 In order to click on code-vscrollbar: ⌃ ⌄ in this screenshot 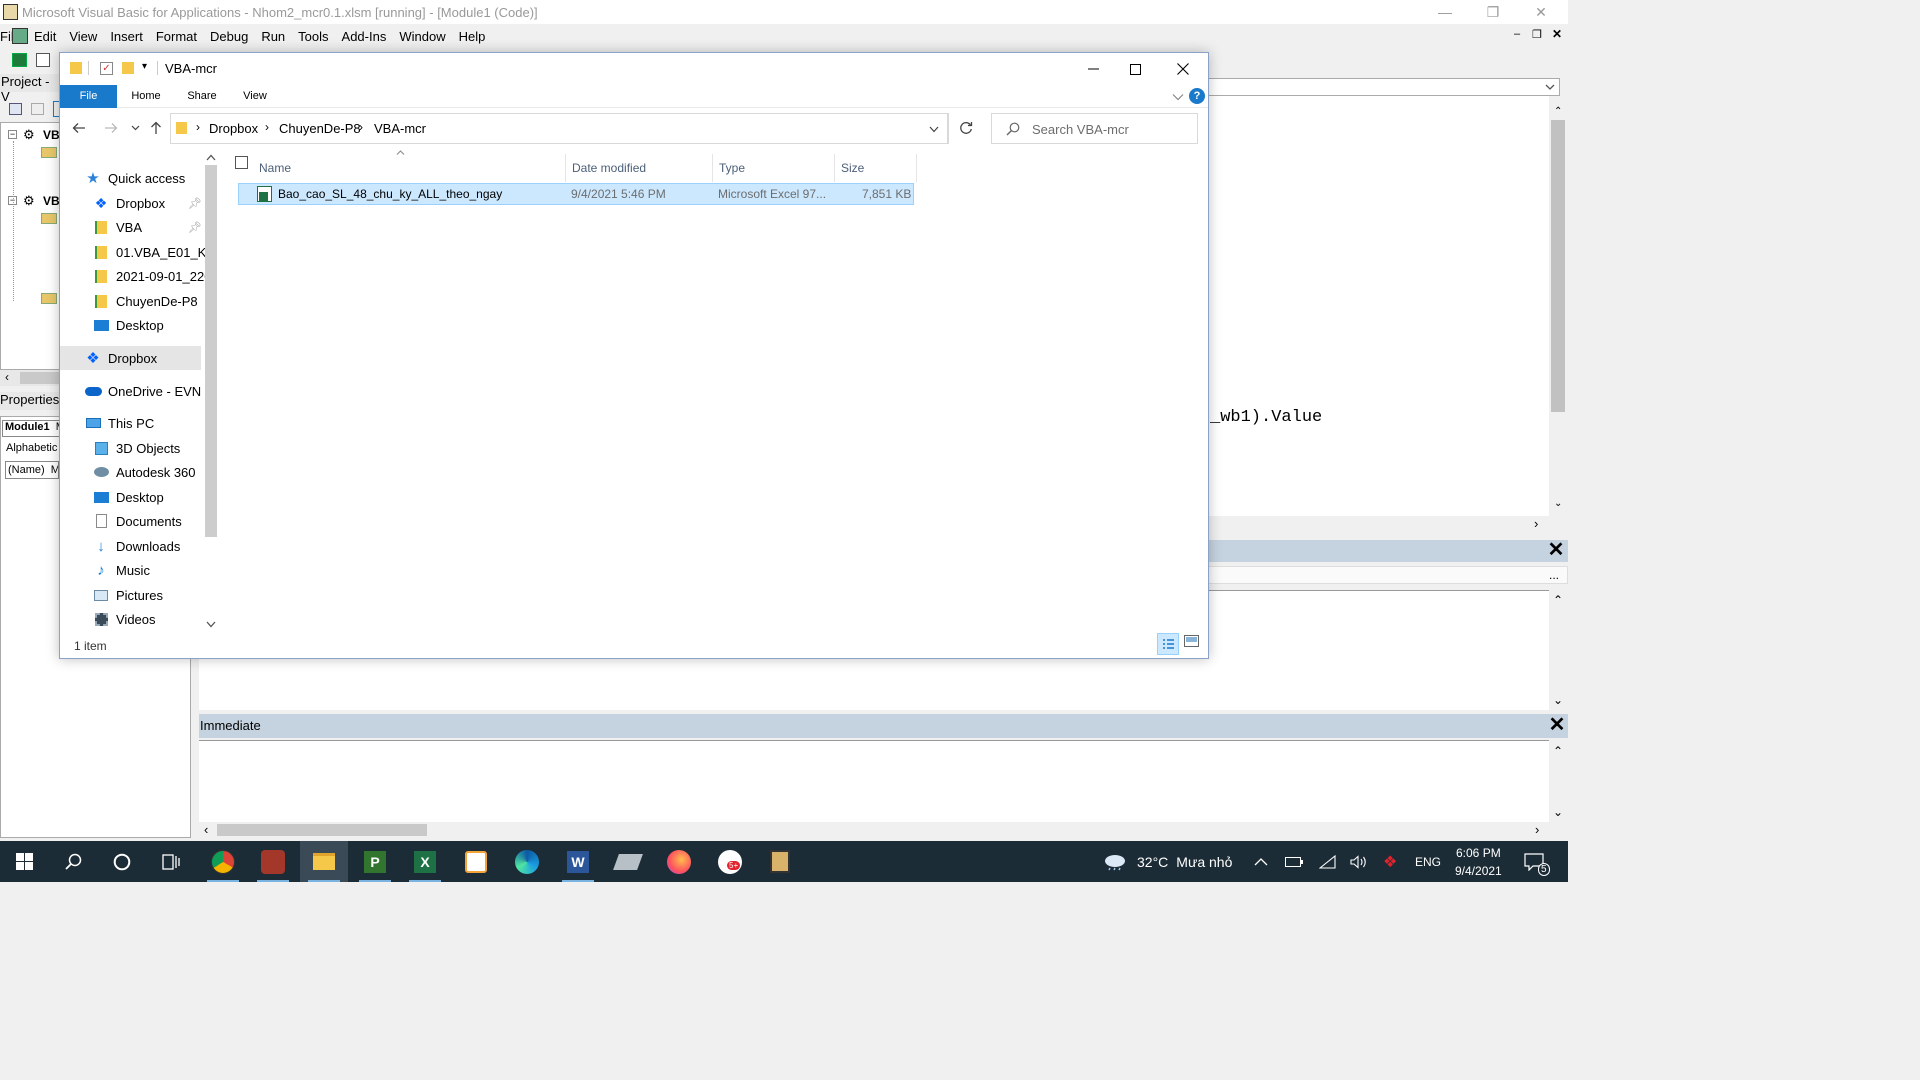, I will do `click(1558, 306)`.